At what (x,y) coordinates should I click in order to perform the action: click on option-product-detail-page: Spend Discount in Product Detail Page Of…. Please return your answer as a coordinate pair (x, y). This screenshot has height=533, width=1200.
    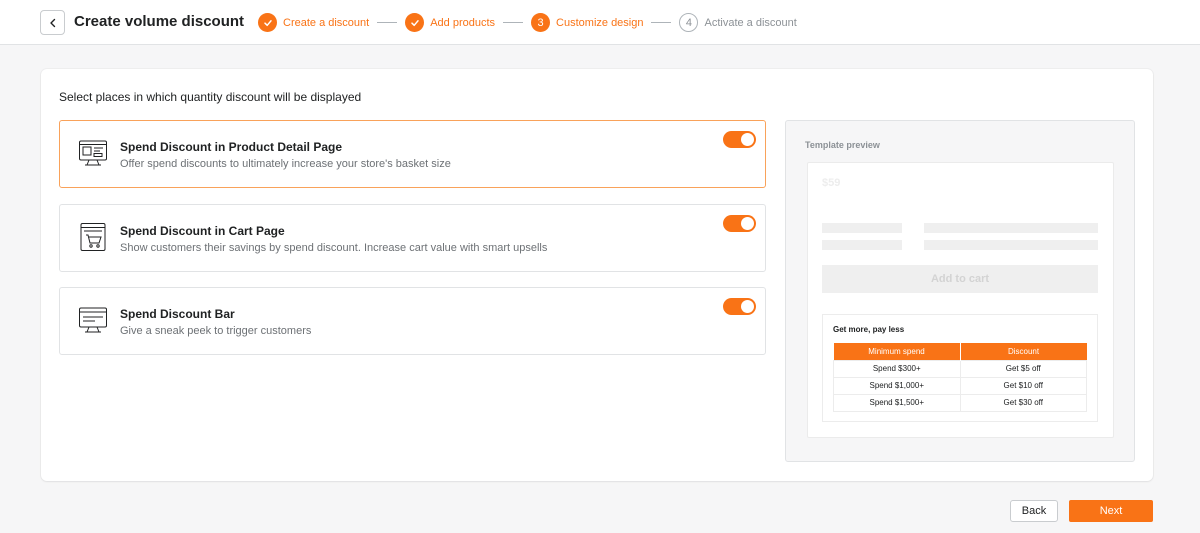
    Looking at the image, I should click on (412, 154).